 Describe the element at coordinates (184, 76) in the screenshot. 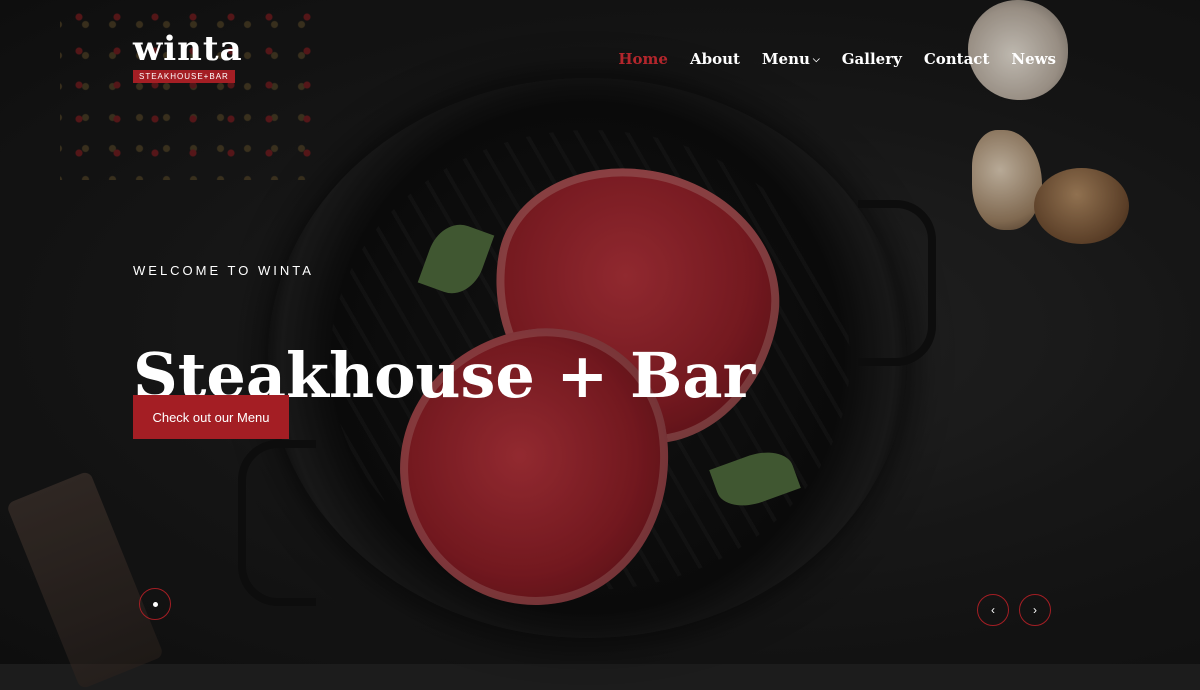

I see `logo-tagline: STEAKHOUSE+BAR` at that location.